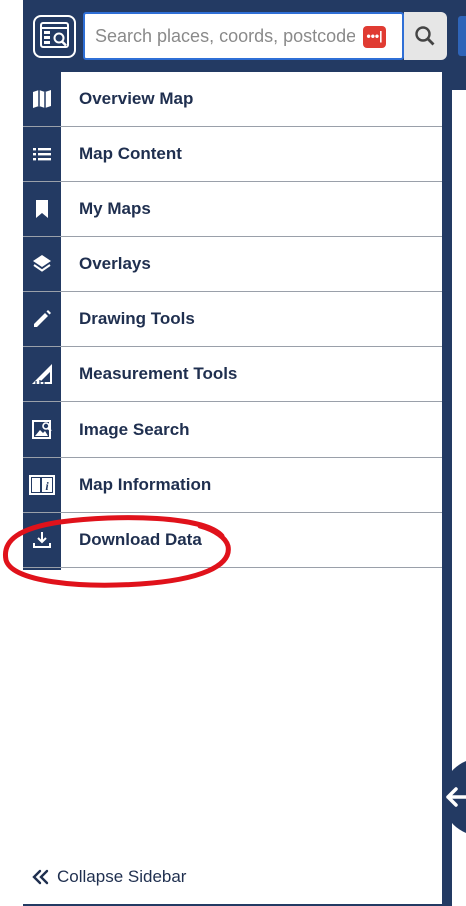 This screenshot has height=906, width=466. What do you see at coordinates (42, 99) in the screenshot?
I see `map-icon` at bounding box center [42, 99].